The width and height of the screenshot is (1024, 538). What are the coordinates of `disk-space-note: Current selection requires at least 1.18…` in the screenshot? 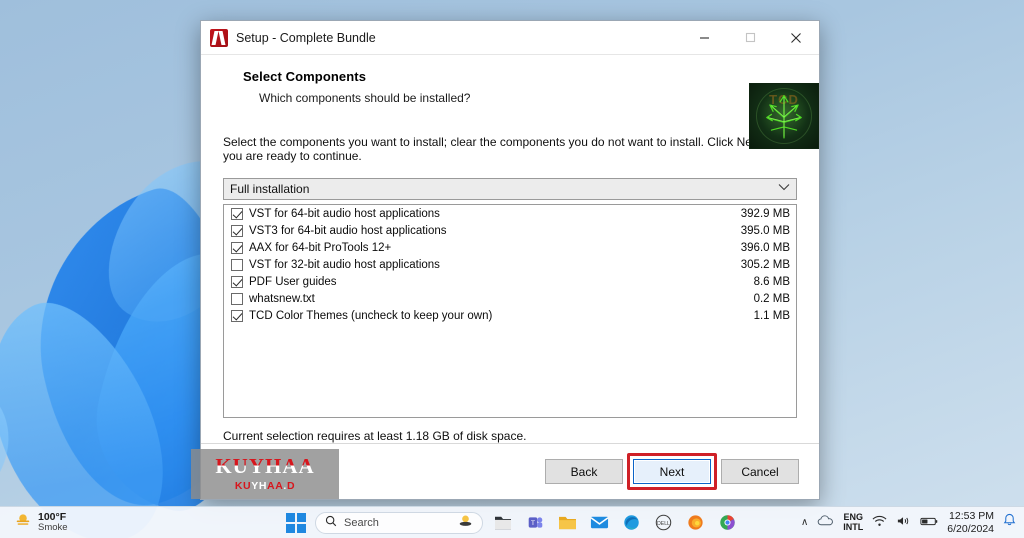 It's located at (375, 436).